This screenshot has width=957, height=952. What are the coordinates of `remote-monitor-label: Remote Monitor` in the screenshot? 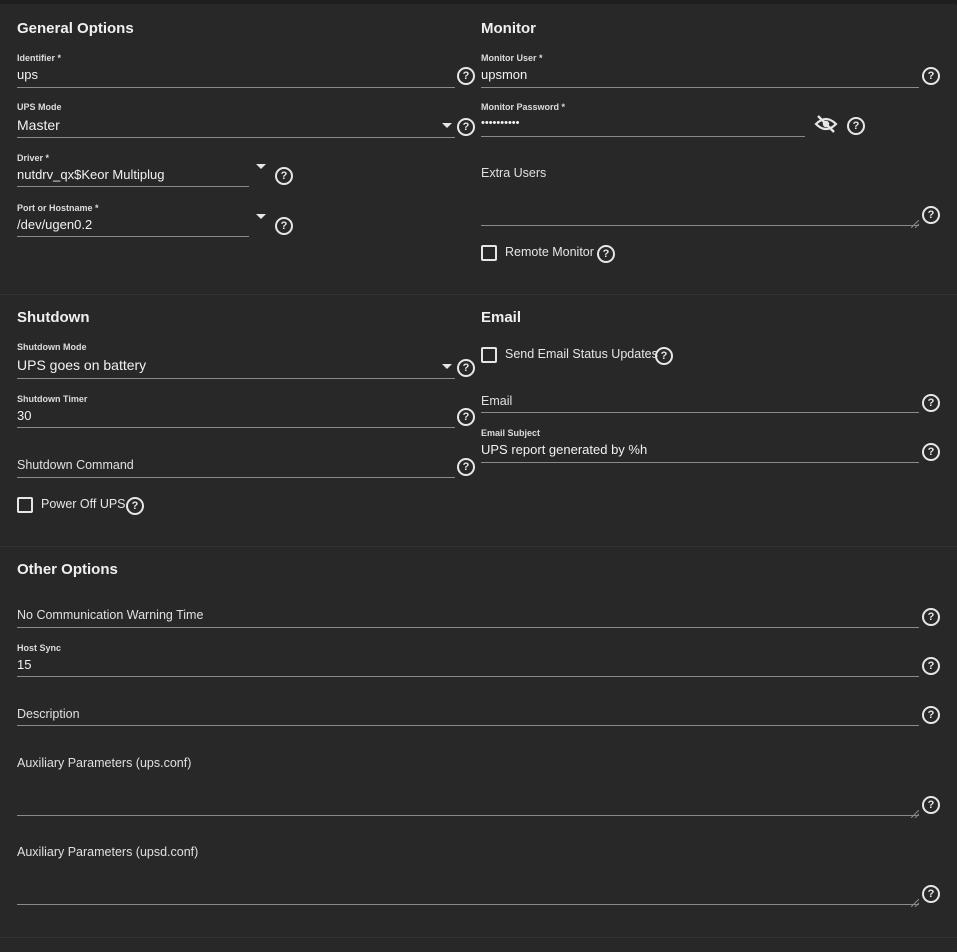 It's located at (549, 252).